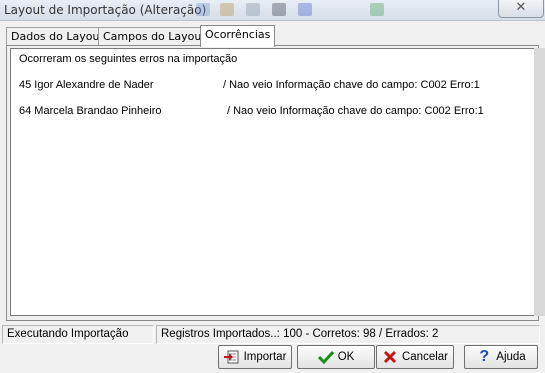 This screenshot has width=545, height=373. I want to click on help-icon: ?, so click(484, 356).